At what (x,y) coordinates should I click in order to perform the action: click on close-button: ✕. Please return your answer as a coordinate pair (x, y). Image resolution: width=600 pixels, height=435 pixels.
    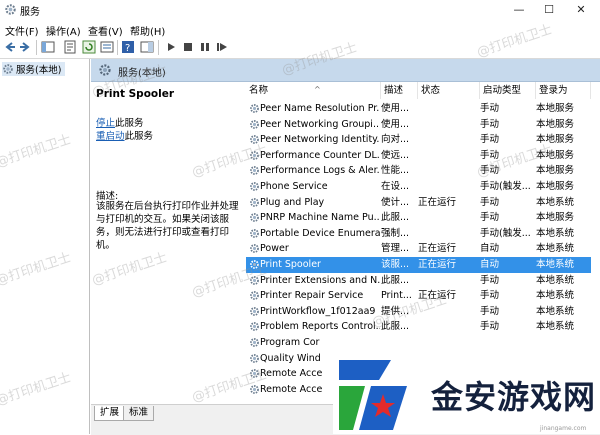
    Looking at the image, I should click on (581, 10).